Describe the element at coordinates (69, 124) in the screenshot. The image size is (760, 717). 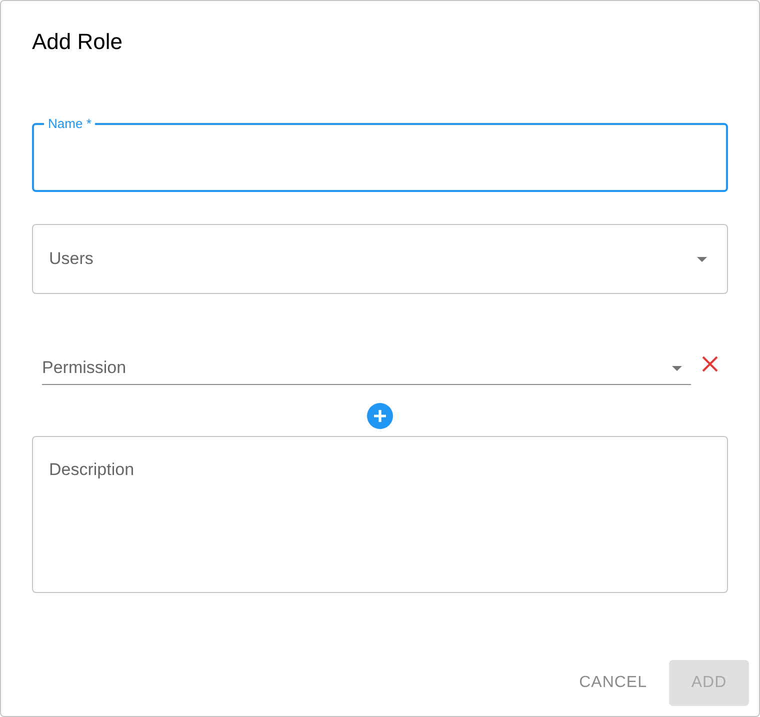
I see `field-label: Name *` at that location.